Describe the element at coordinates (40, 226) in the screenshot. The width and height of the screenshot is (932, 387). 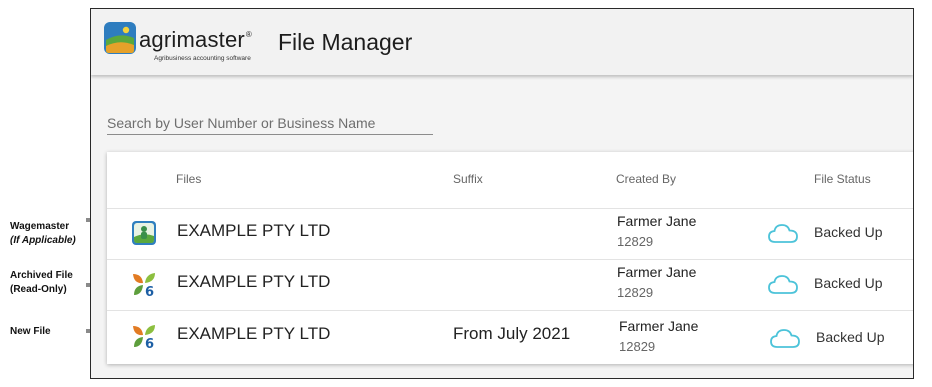
I see `annotation-label: Wagemaster` at that location.